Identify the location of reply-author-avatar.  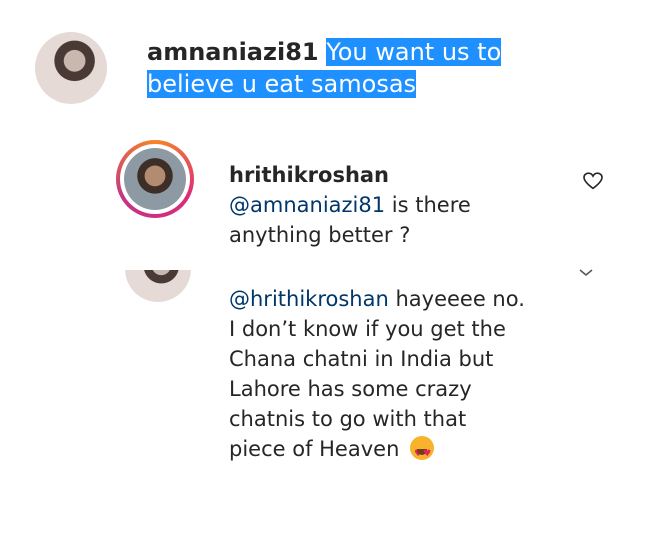
(155, 179).